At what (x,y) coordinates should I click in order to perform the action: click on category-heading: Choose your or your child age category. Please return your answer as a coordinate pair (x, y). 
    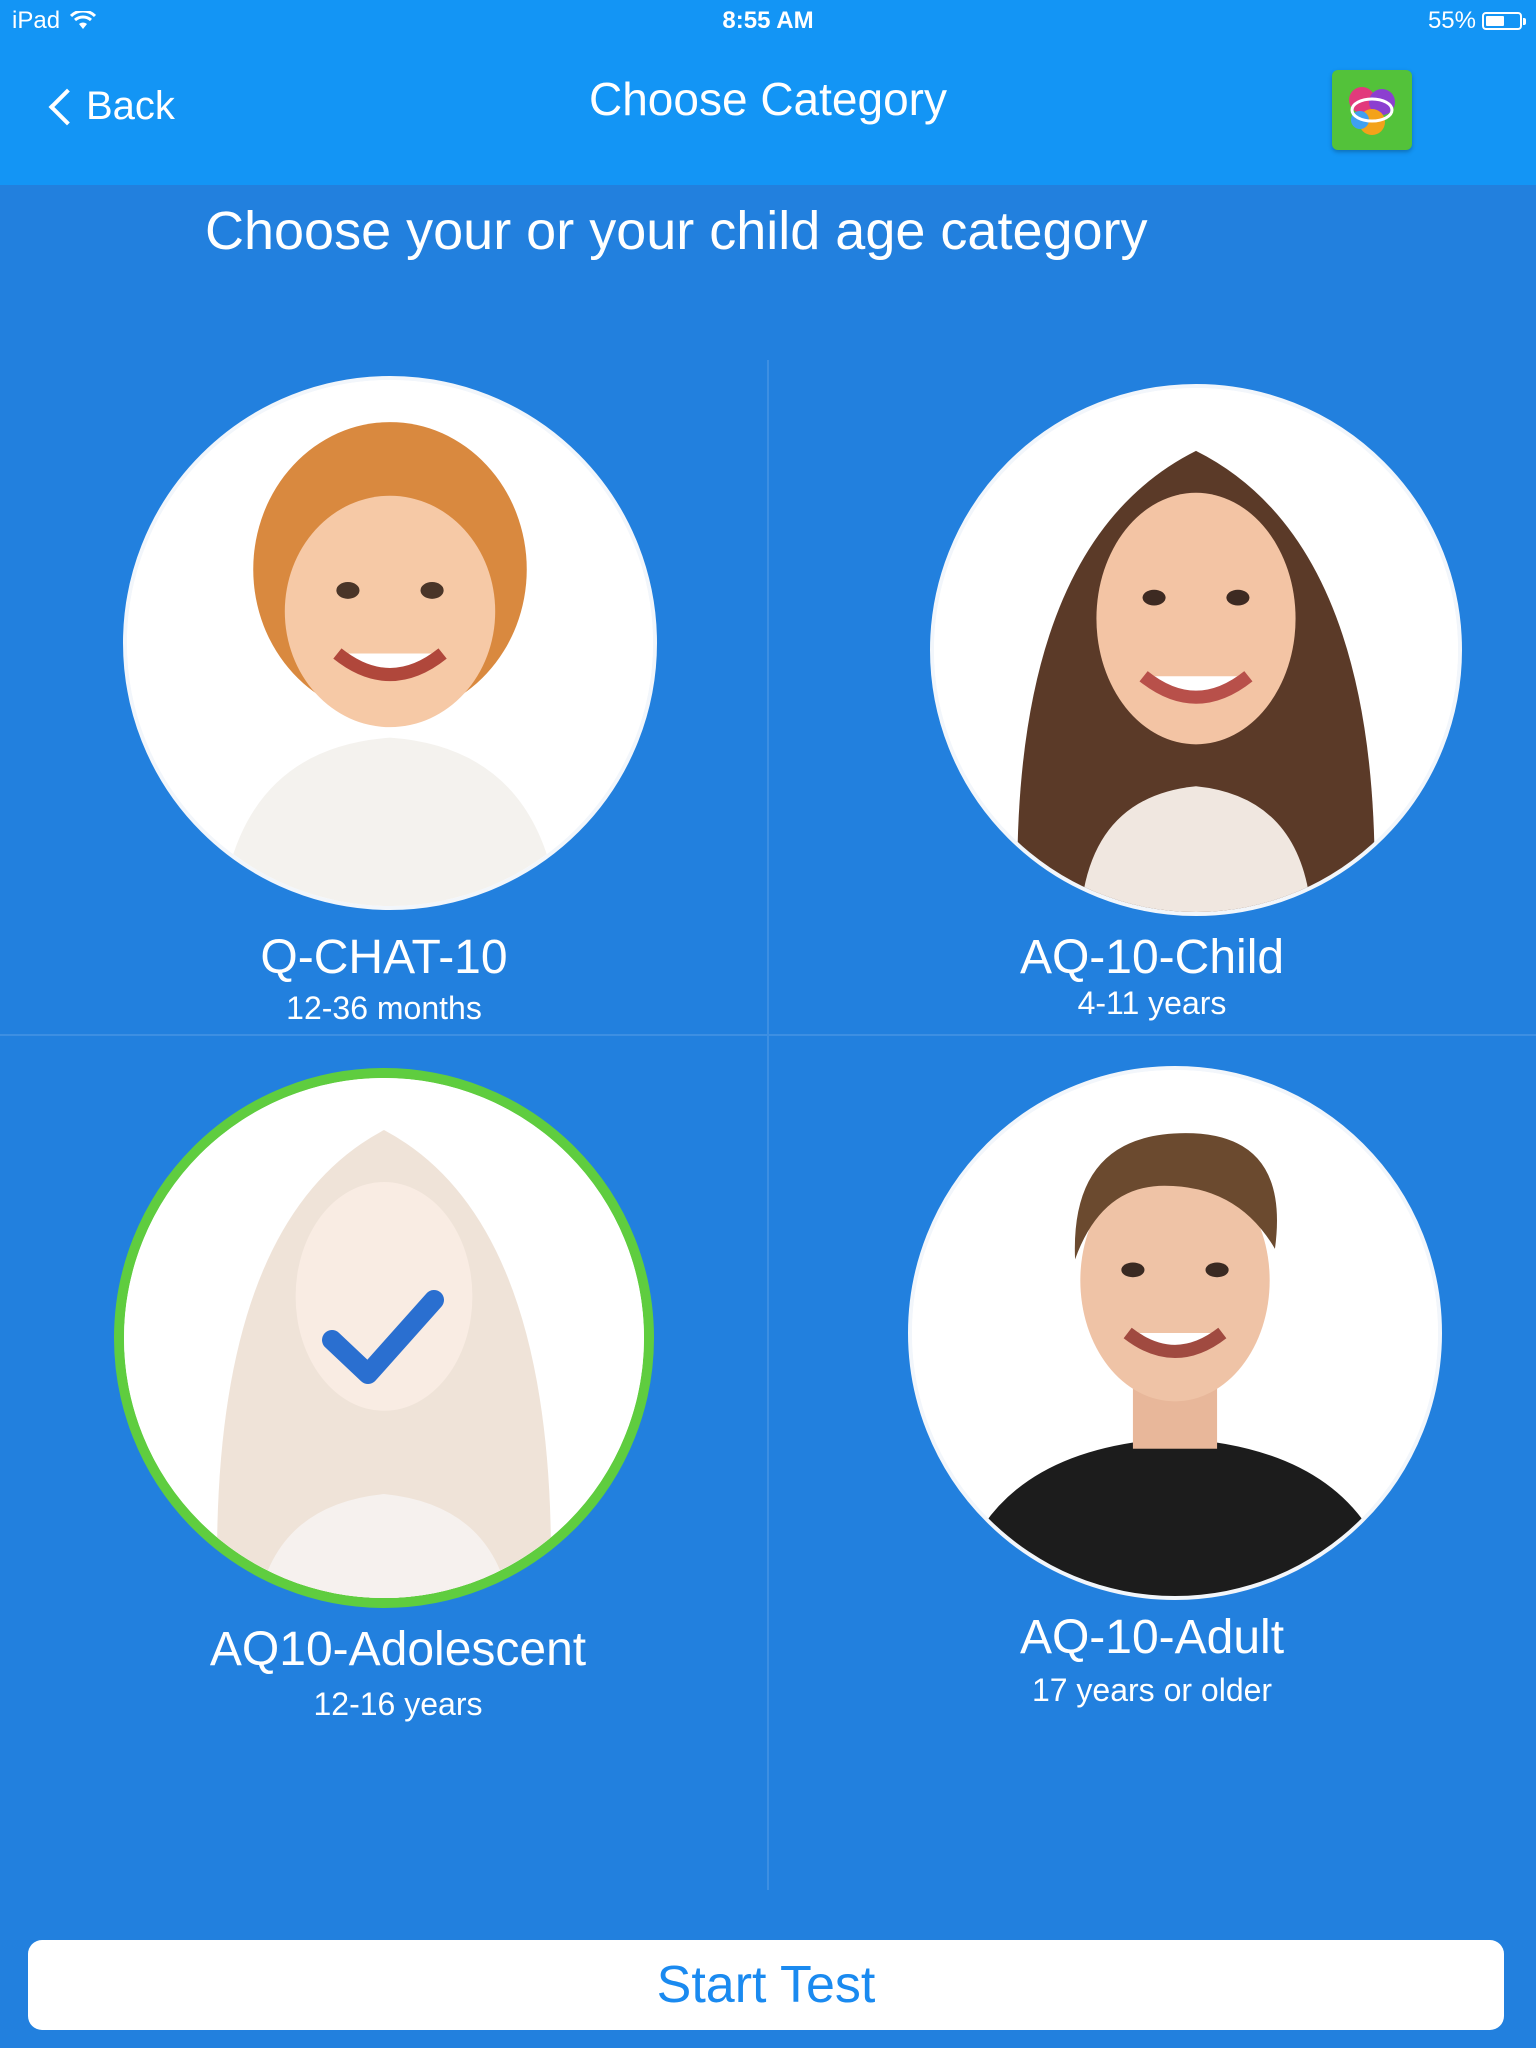
    Looking at the image, I should click on (676, 231).